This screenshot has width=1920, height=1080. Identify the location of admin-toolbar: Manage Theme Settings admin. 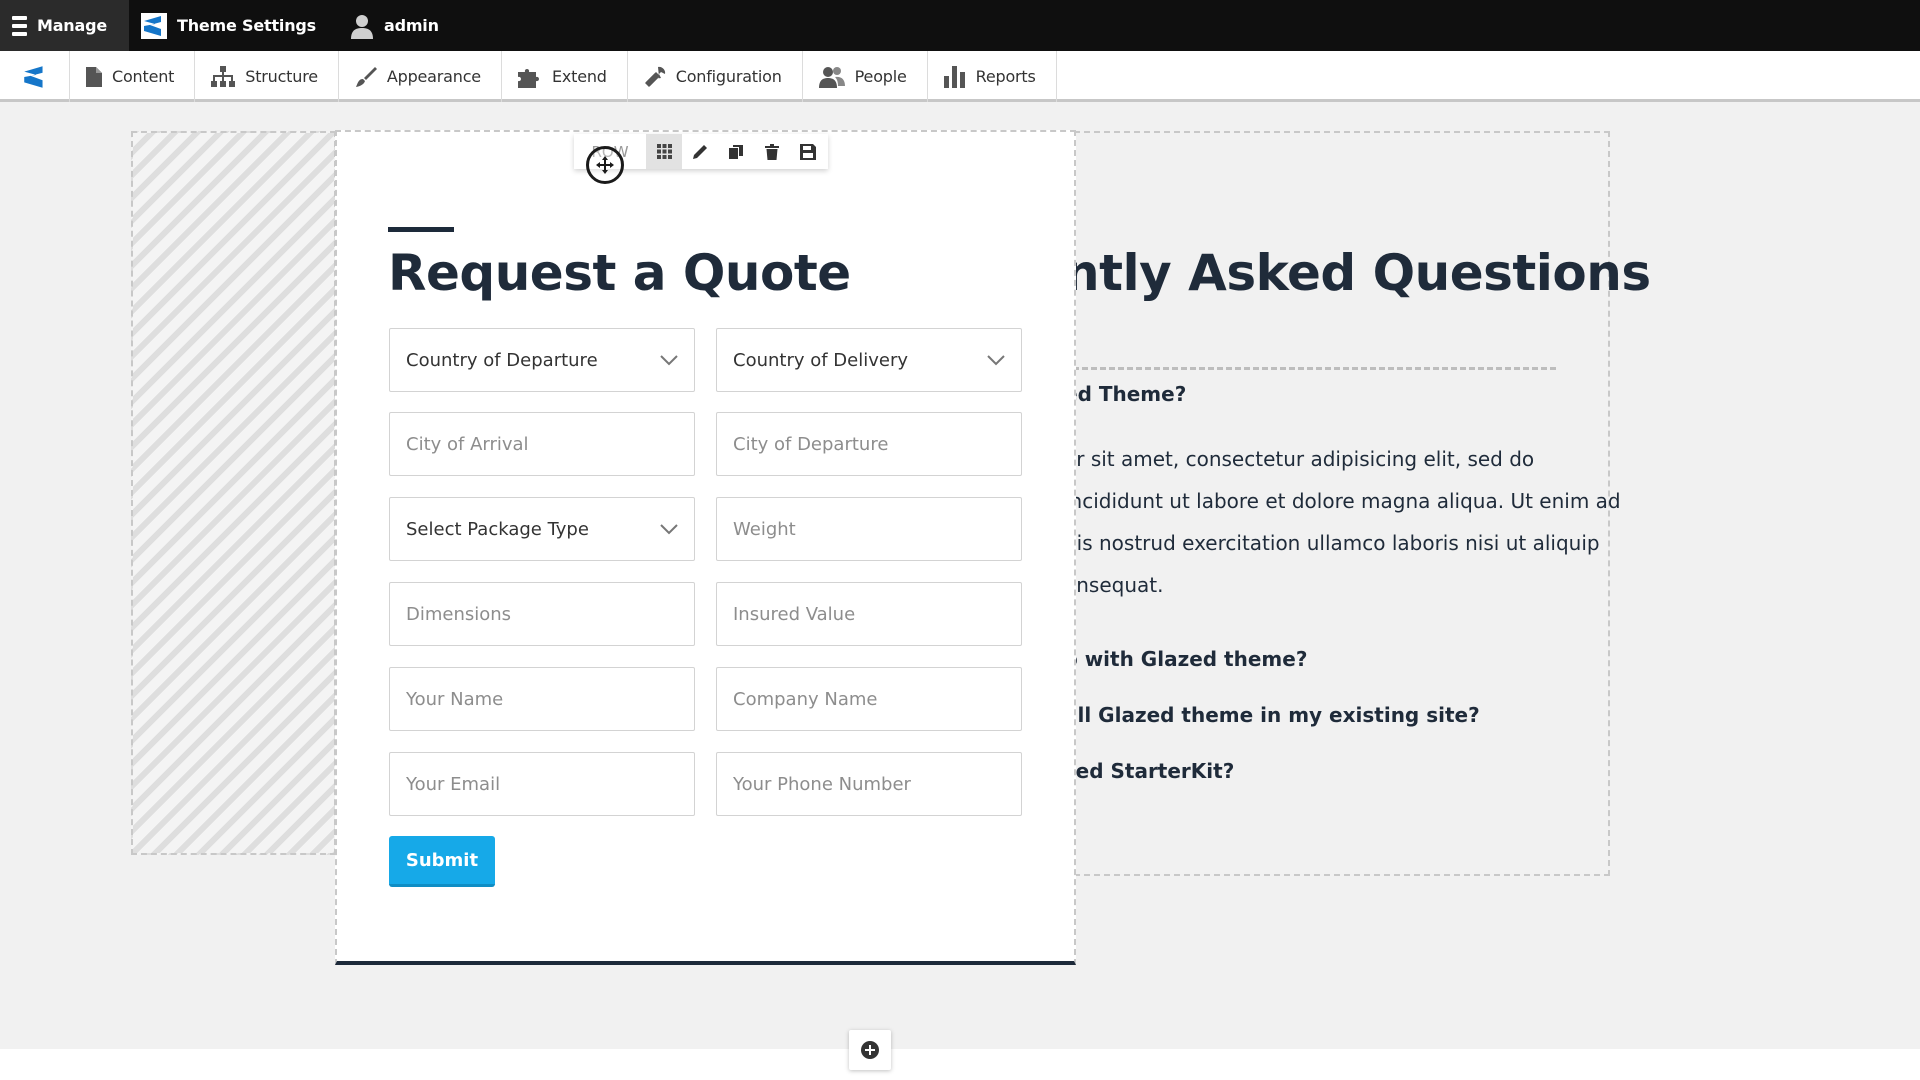
(960, 25).